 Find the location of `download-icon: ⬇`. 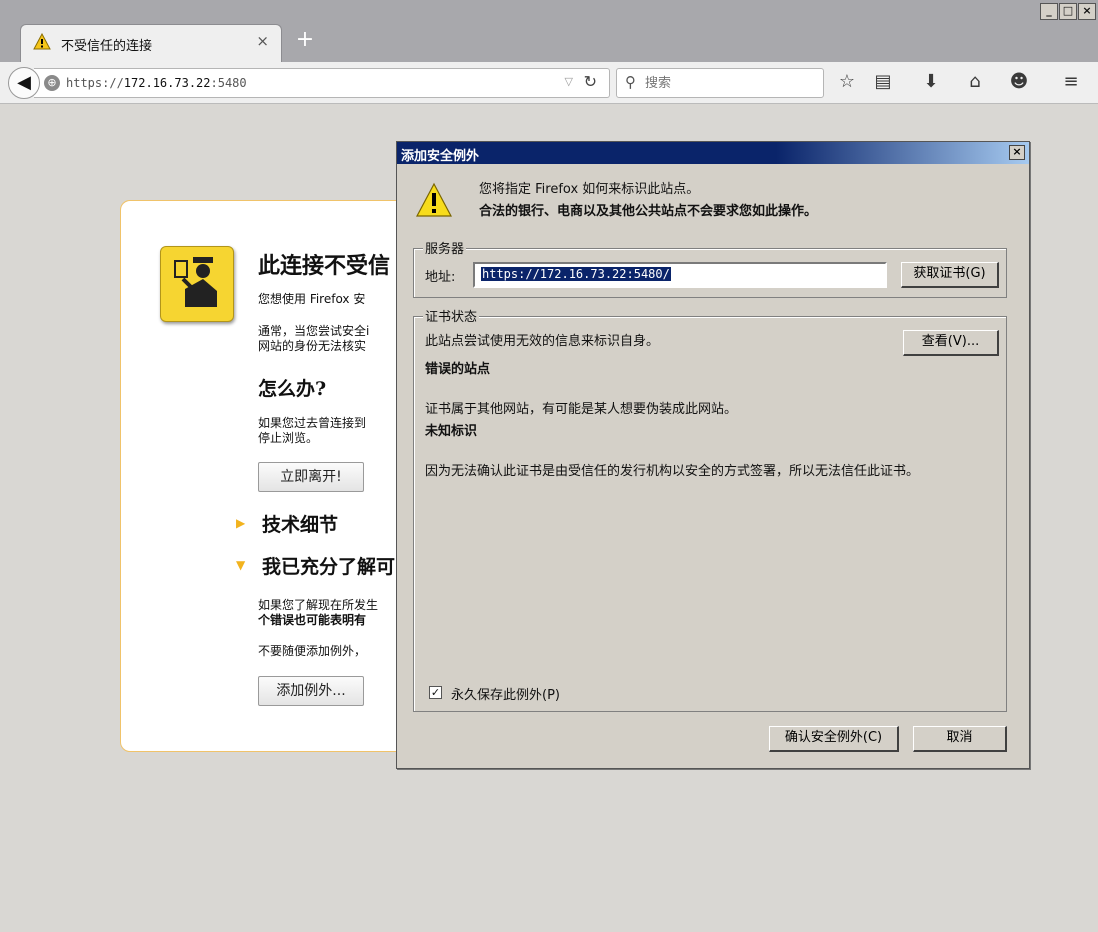

download-icon: ⬇ is located at coordinates (931, 83).